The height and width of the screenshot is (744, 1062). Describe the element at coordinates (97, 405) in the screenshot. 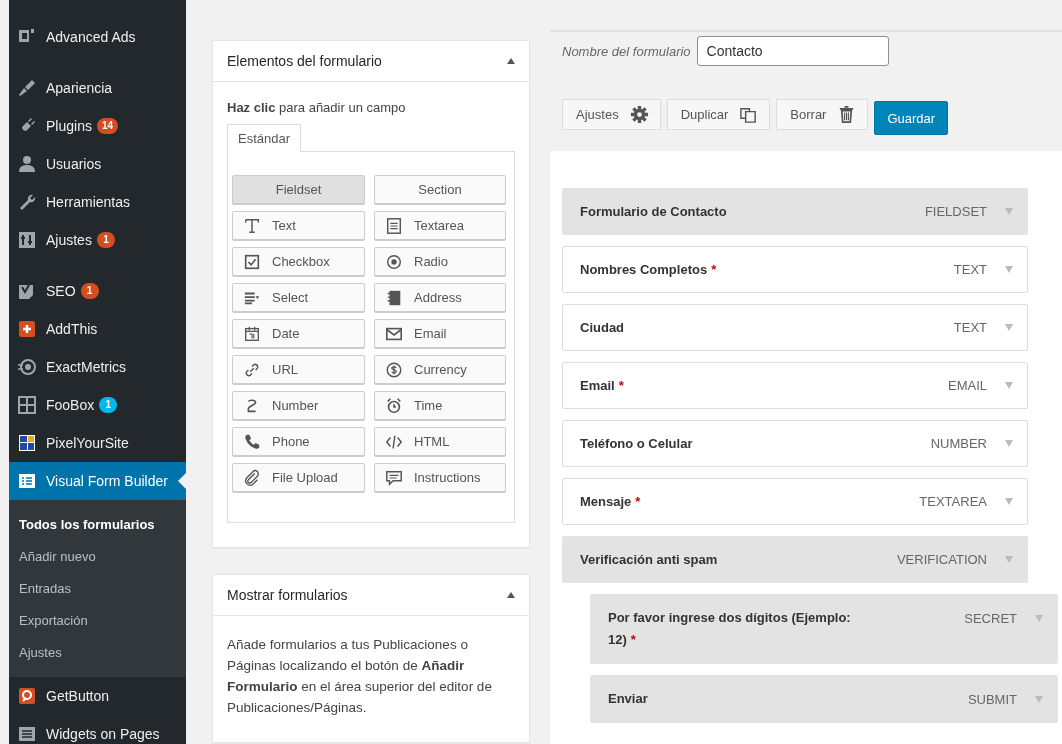

I see `sidebar-item: FooBox 1` at that location.